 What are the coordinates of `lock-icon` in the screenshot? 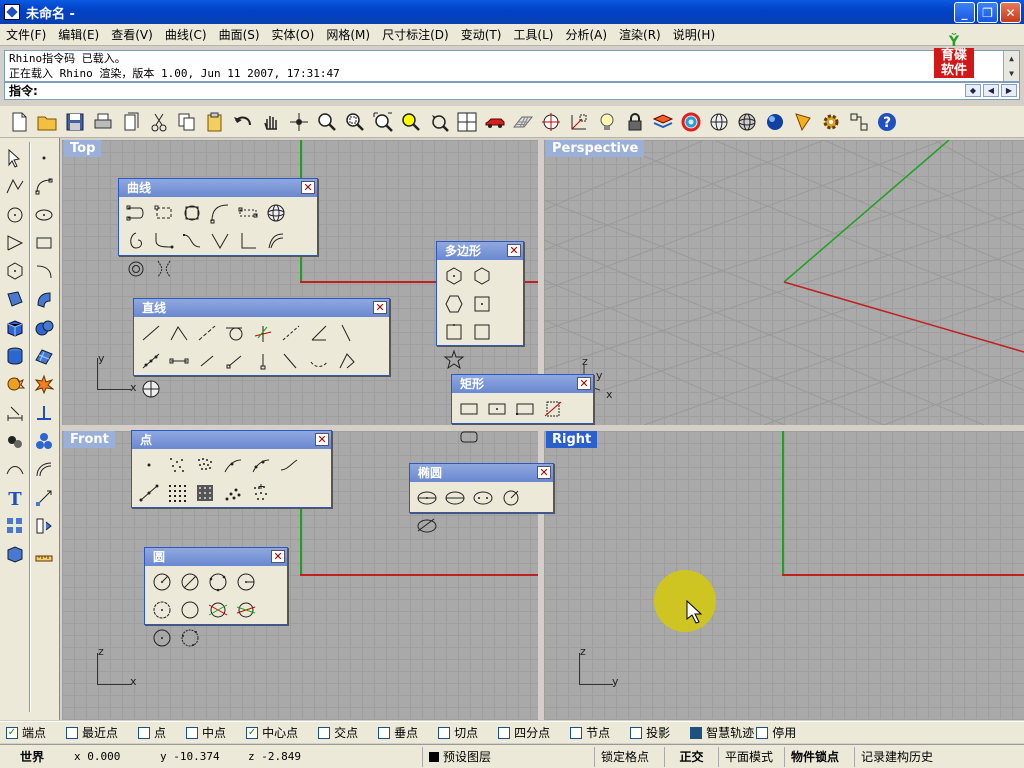 It's located at (635, 122).